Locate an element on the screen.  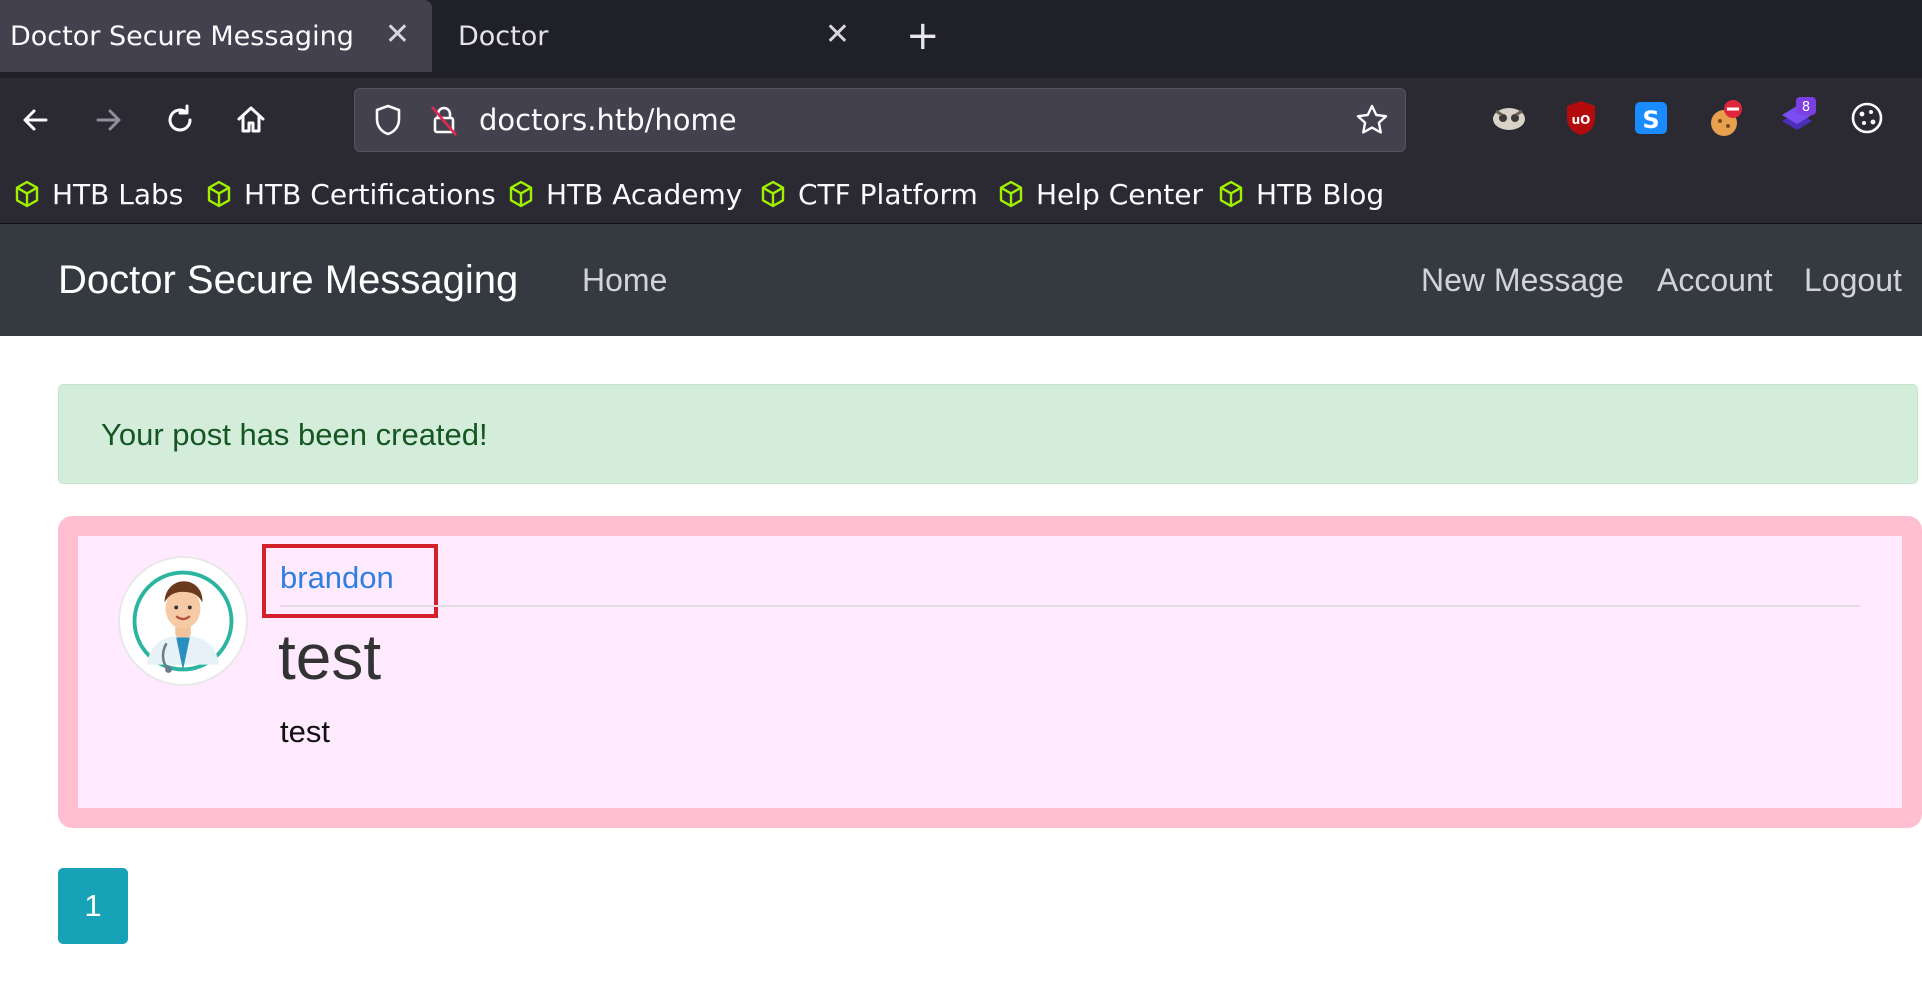
skype-s-extension-icon: S is located at coordinates (1651, 118).